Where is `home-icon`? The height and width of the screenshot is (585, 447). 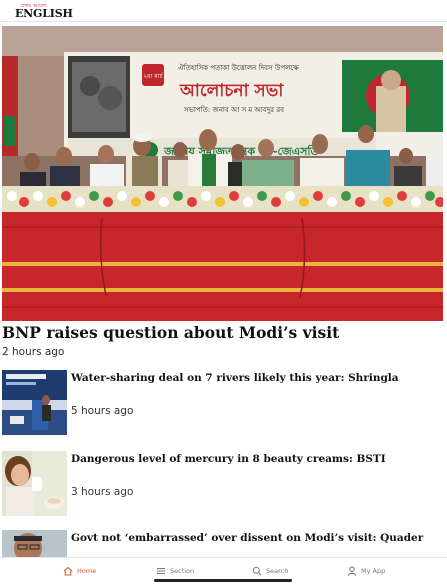 home-icon is located at coordinates (68, 571).